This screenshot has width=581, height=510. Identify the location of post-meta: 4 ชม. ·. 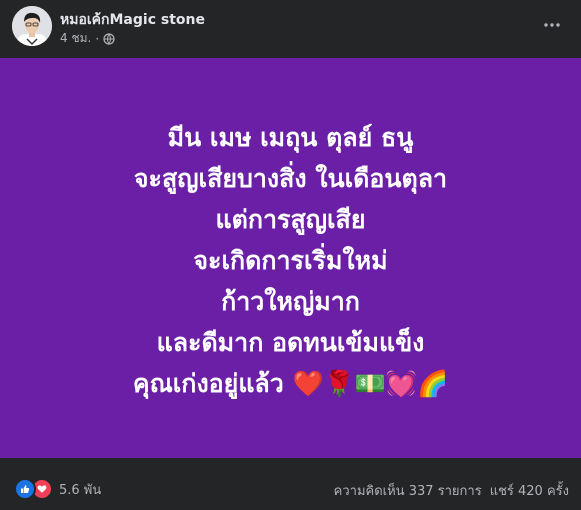
(87, 38).